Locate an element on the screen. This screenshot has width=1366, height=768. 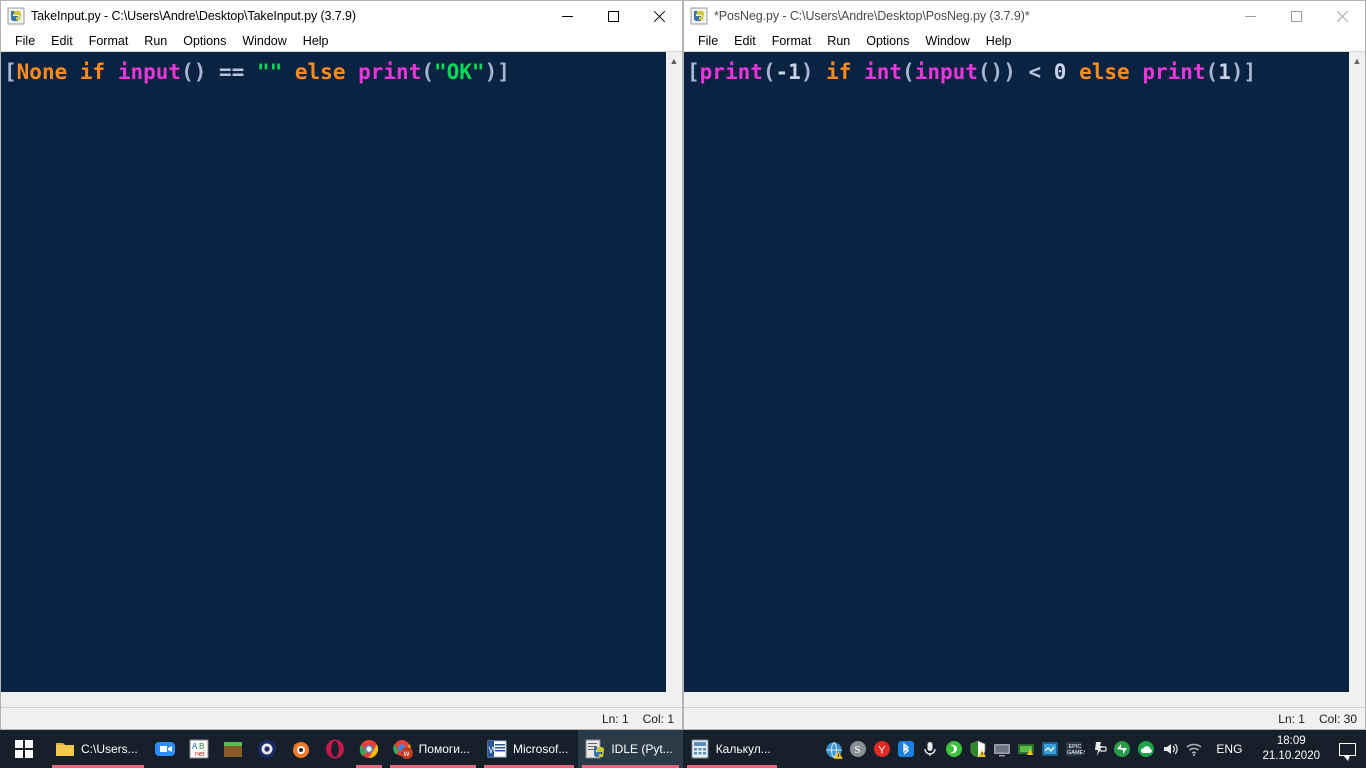
system-tray: S Y EPIC GAMES ENG 18:09 21.10.2020 is located at coordinates (1094, 749).